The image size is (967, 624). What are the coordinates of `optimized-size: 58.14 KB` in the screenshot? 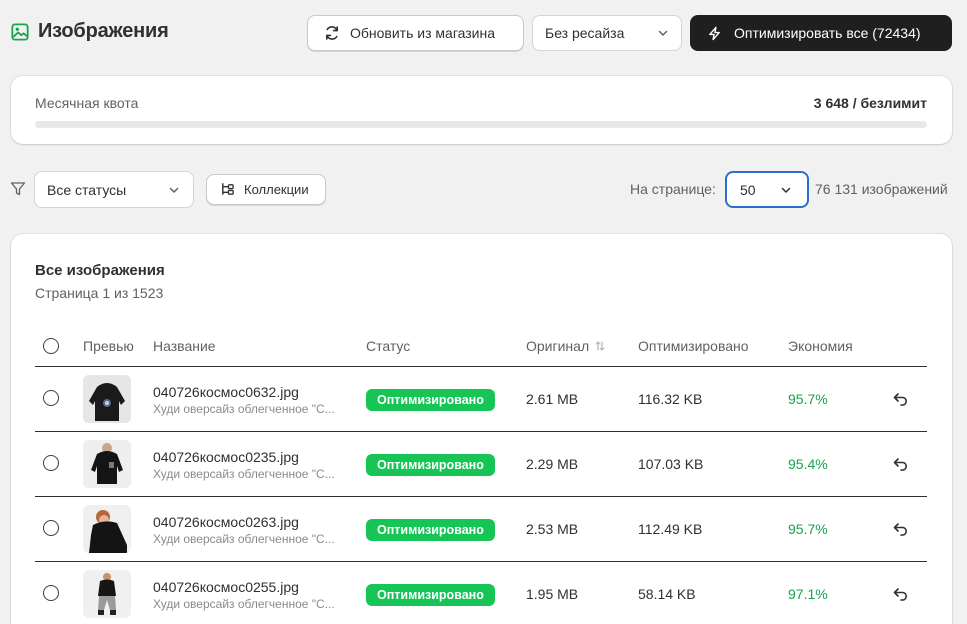 It's located at (667, 594).